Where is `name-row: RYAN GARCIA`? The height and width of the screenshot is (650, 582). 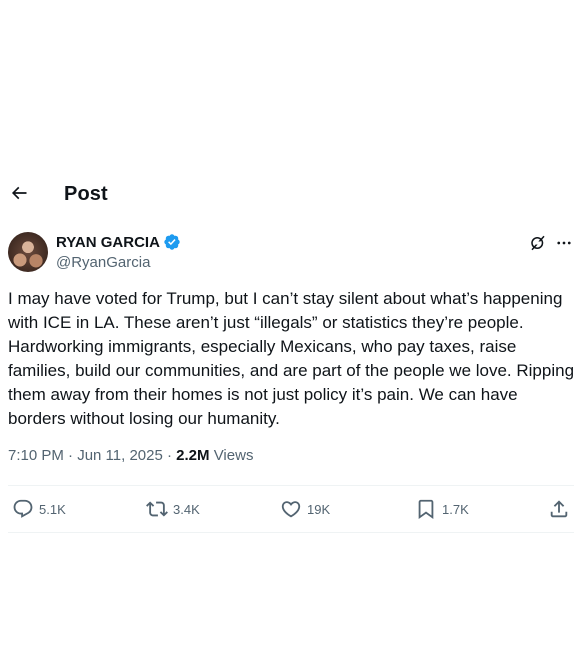 name-row: RYAN GARCIA is located at coordinates (118, 242).